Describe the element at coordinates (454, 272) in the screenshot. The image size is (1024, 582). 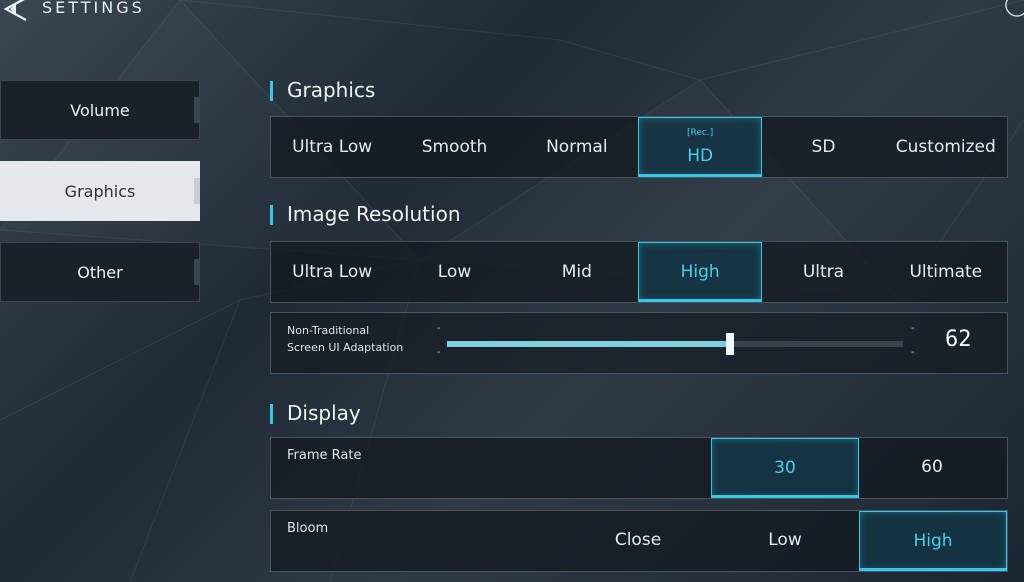
I see `resolution-option-low: Low` at that location.